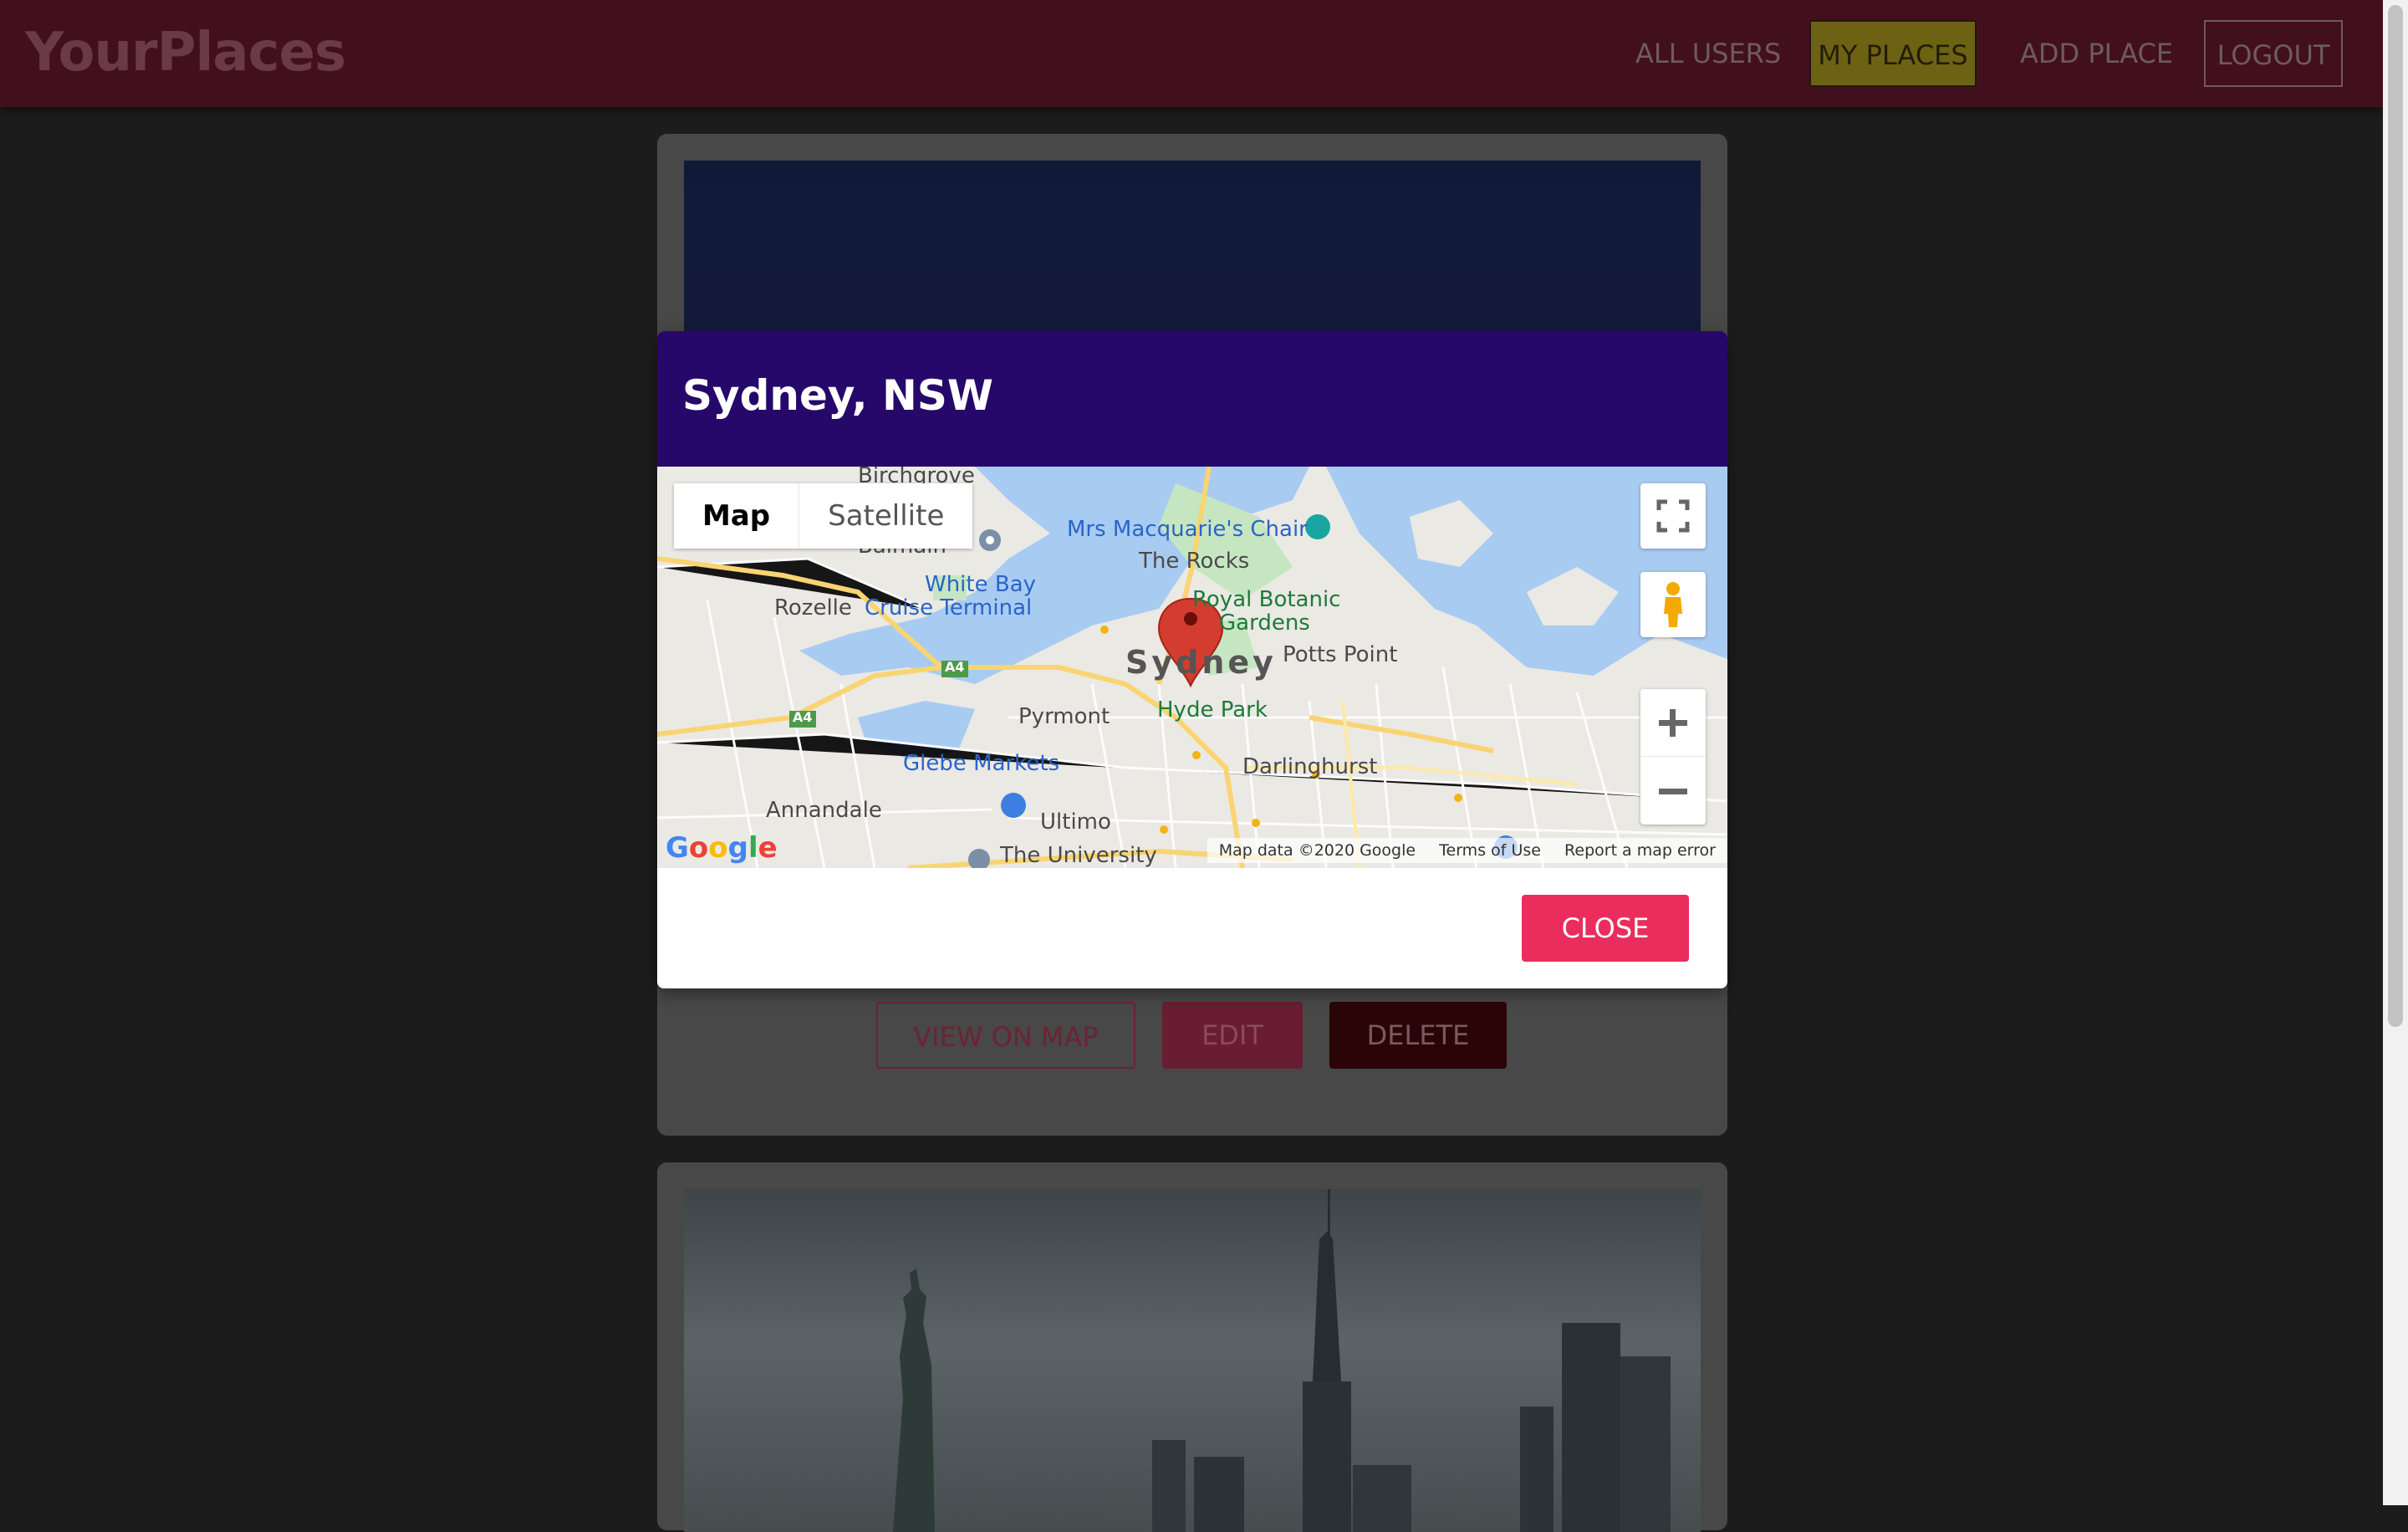  What do you see at coordinates (2396, 516) in the screenshot?
I see `scrollbar-thumb` at bounding box center [2396, 516].